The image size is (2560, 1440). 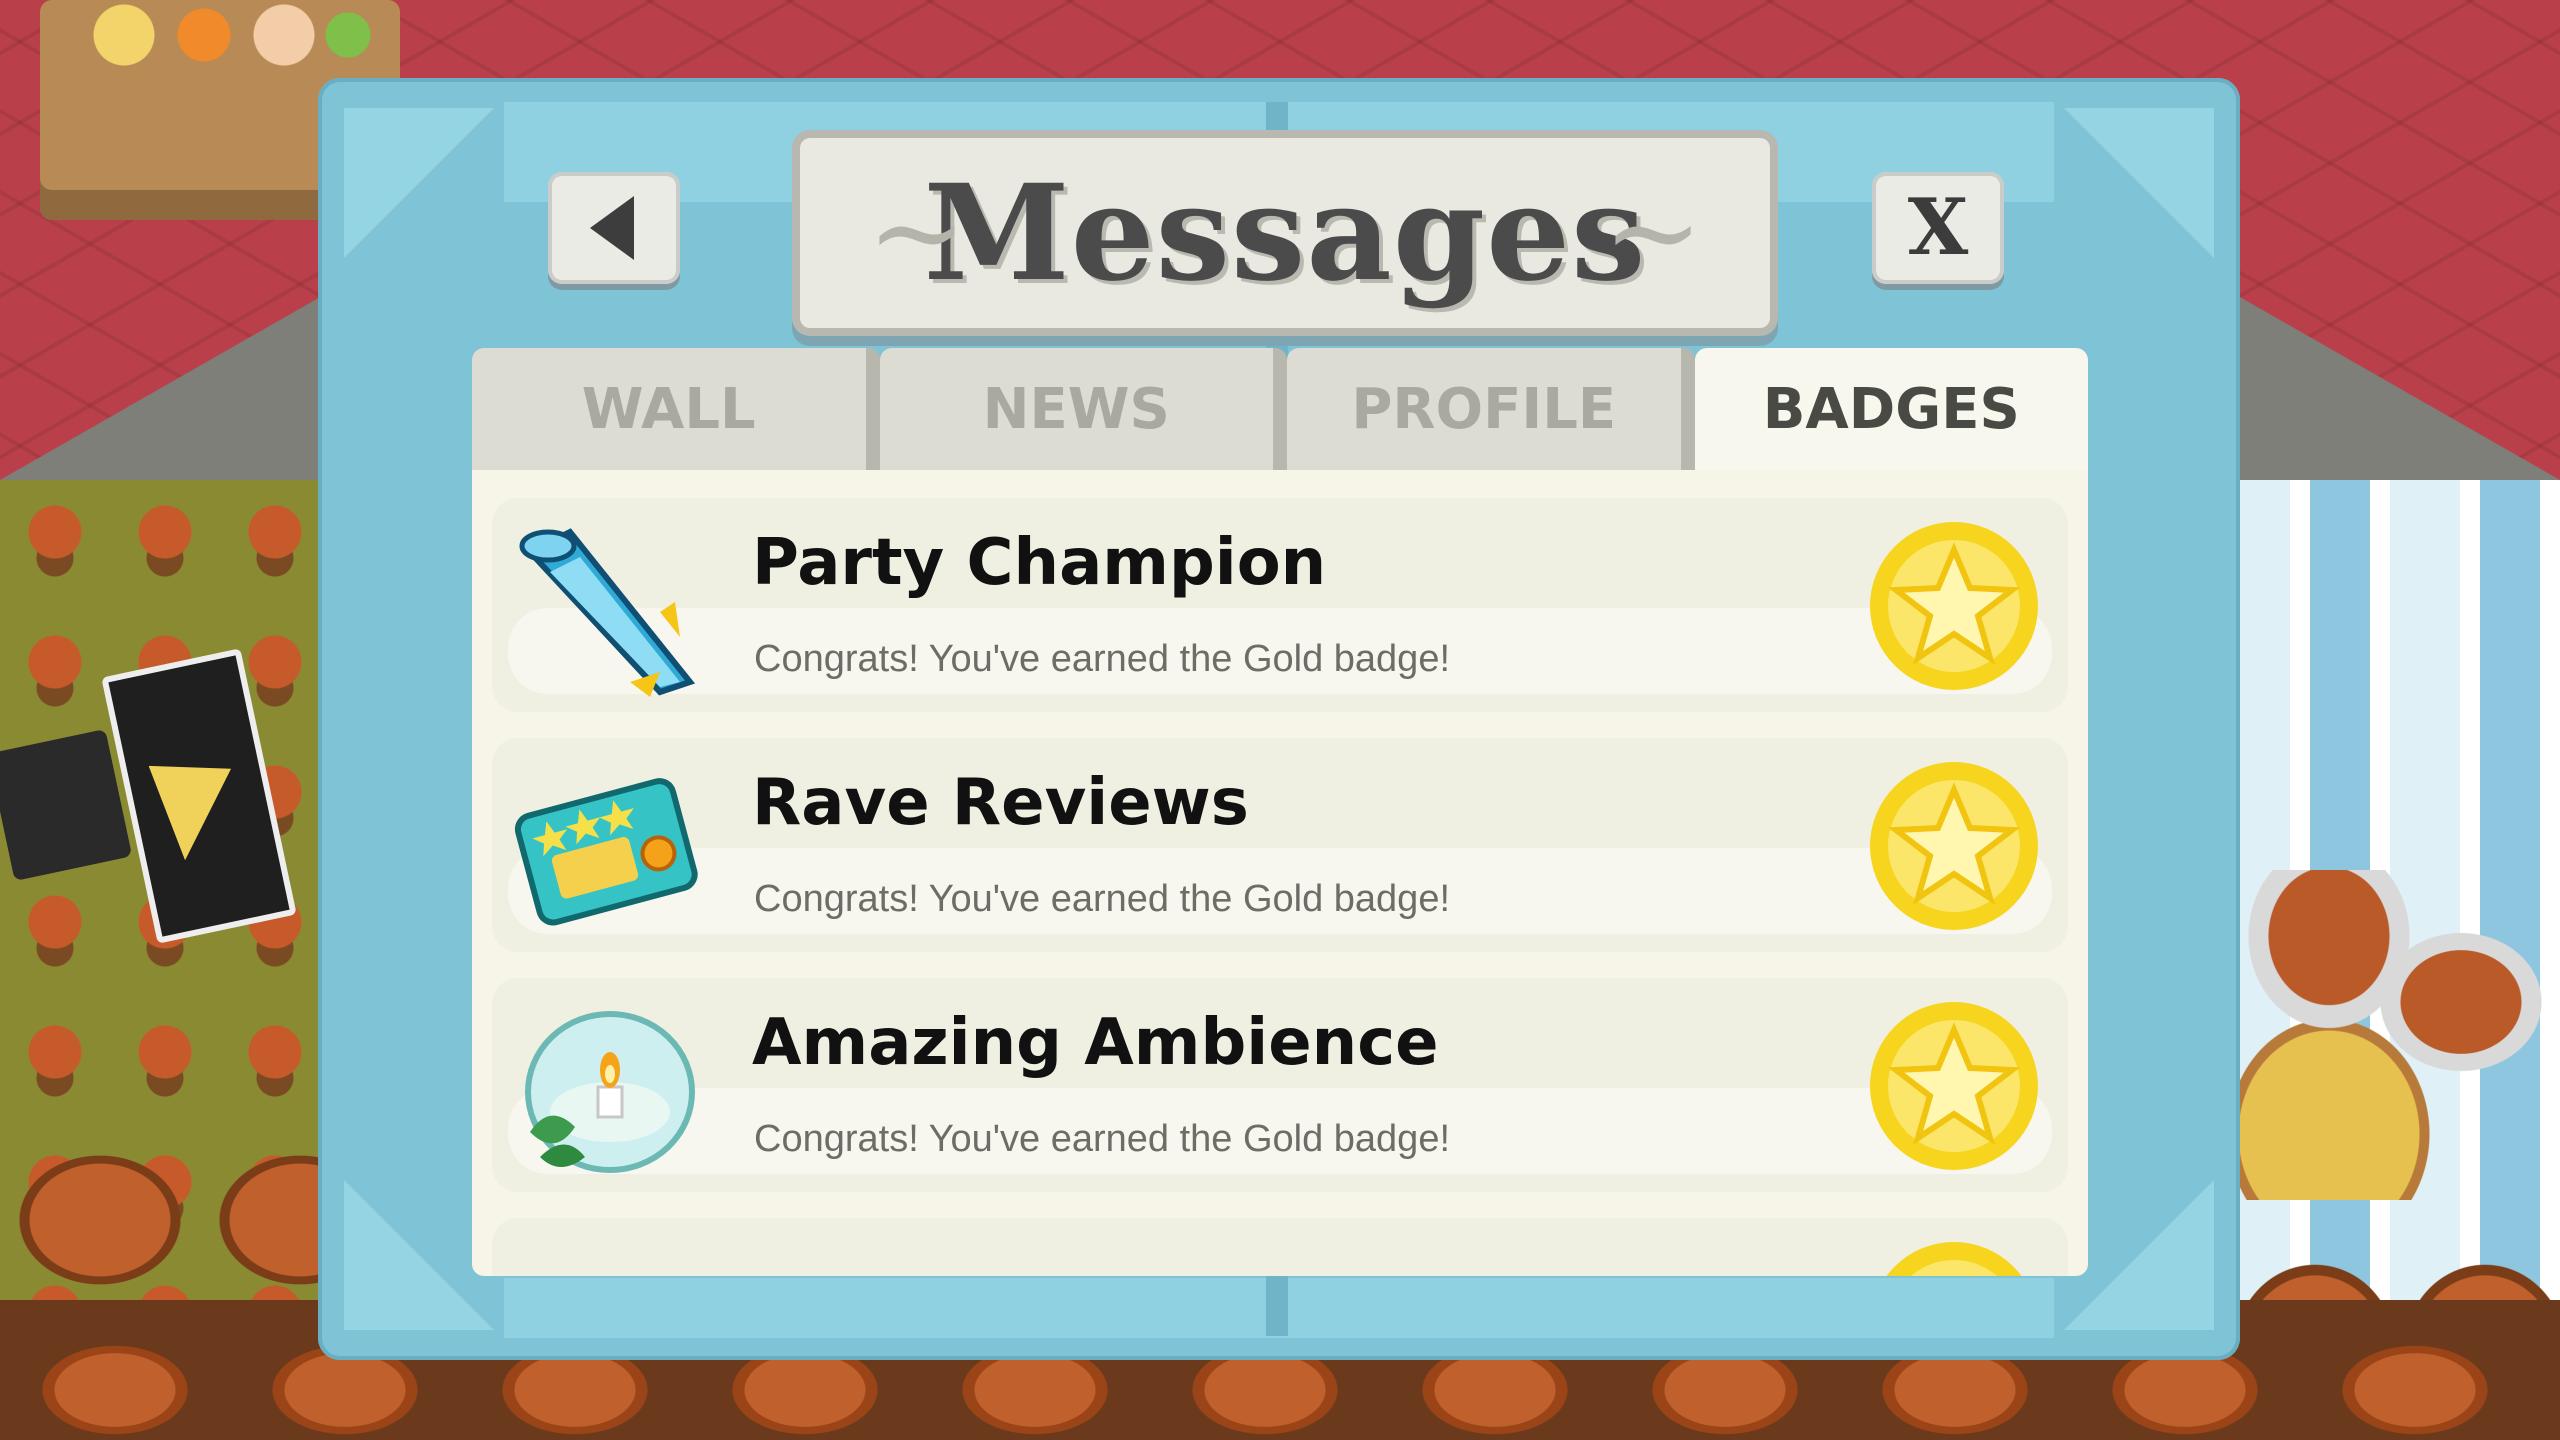 I want to click on stew-pots, so click(x=2395, y=1035).